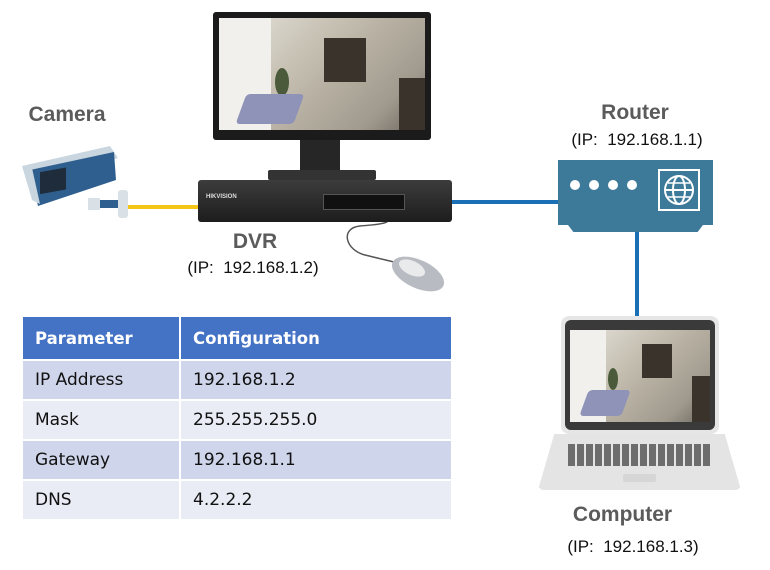 The width and height of the screenshot is (770, 570). What do you see at coordinates (418, 274) in the screenshot?
I see `mouse-icon` at bounding box center [418, 274].